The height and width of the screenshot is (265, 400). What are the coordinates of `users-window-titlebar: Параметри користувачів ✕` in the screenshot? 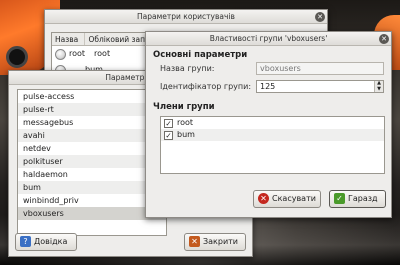 It's located at (186, 17).